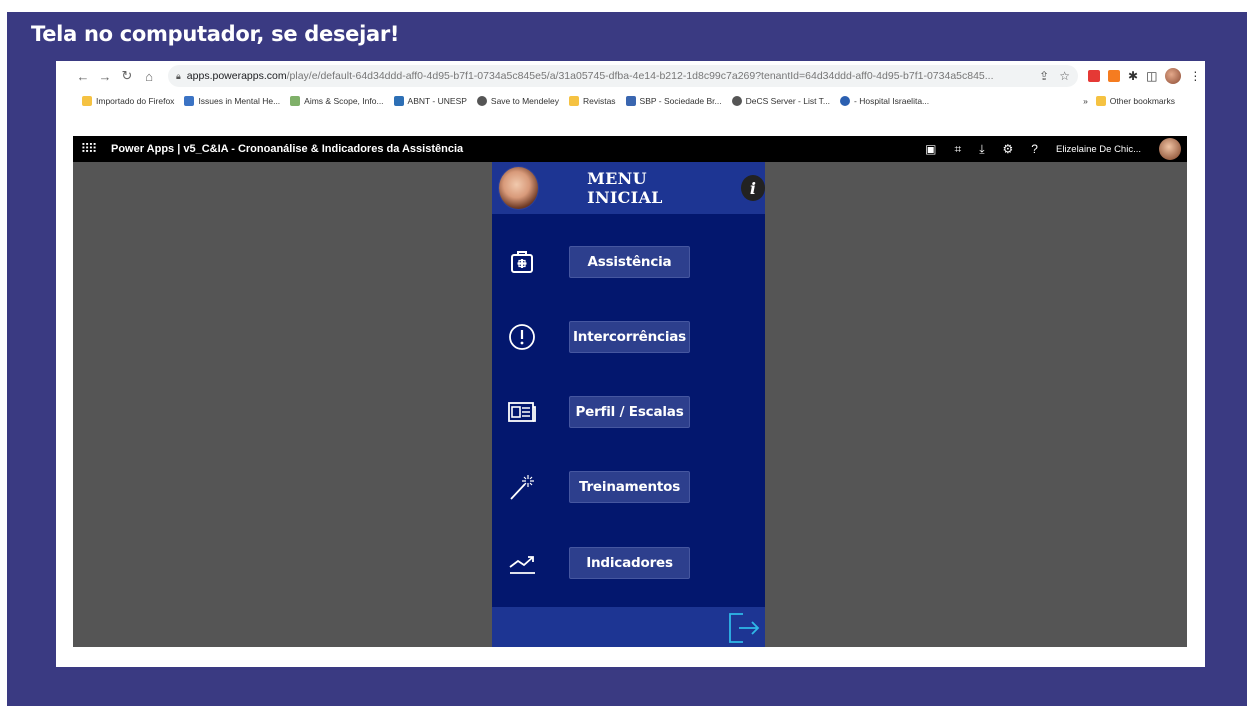  I want to click on bookmark: Save to Mendeley, so click(517, 101).